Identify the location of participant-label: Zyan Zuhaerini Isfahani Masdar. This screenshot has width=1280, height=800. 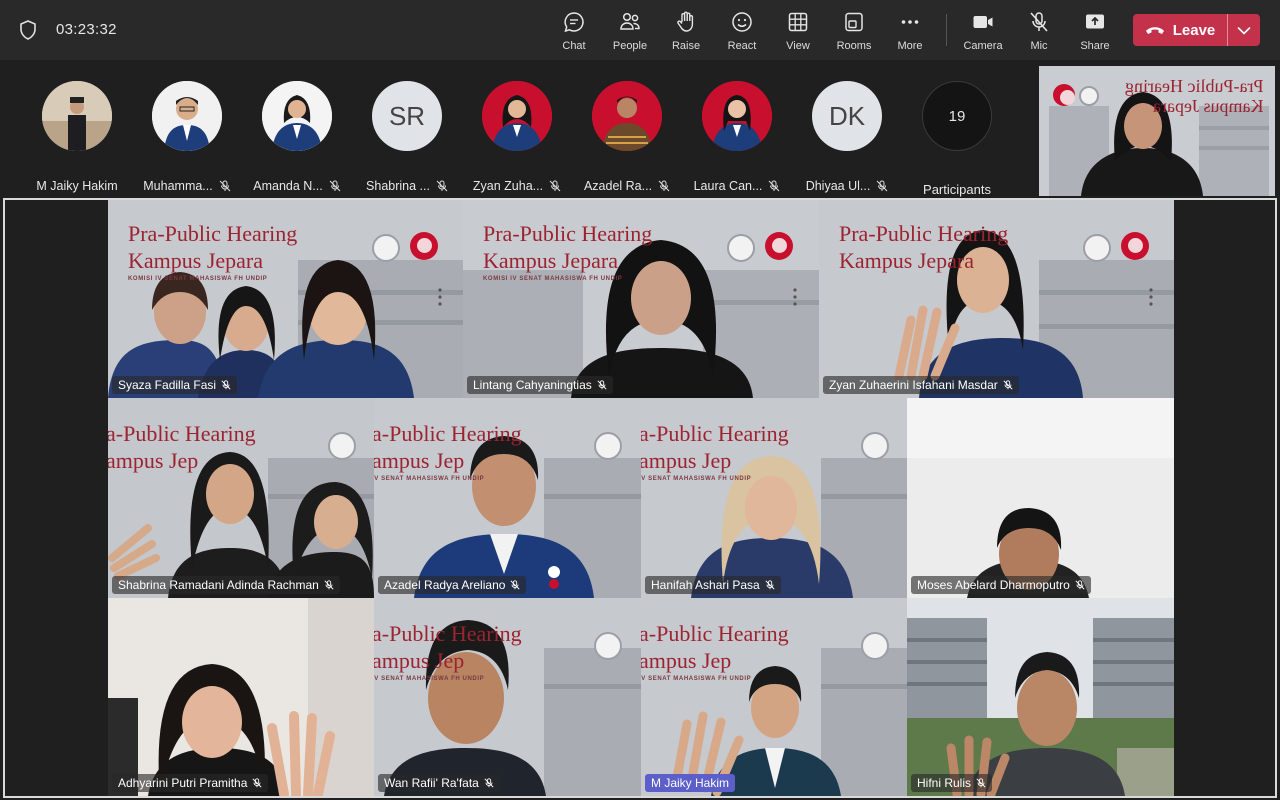
(921, 385).